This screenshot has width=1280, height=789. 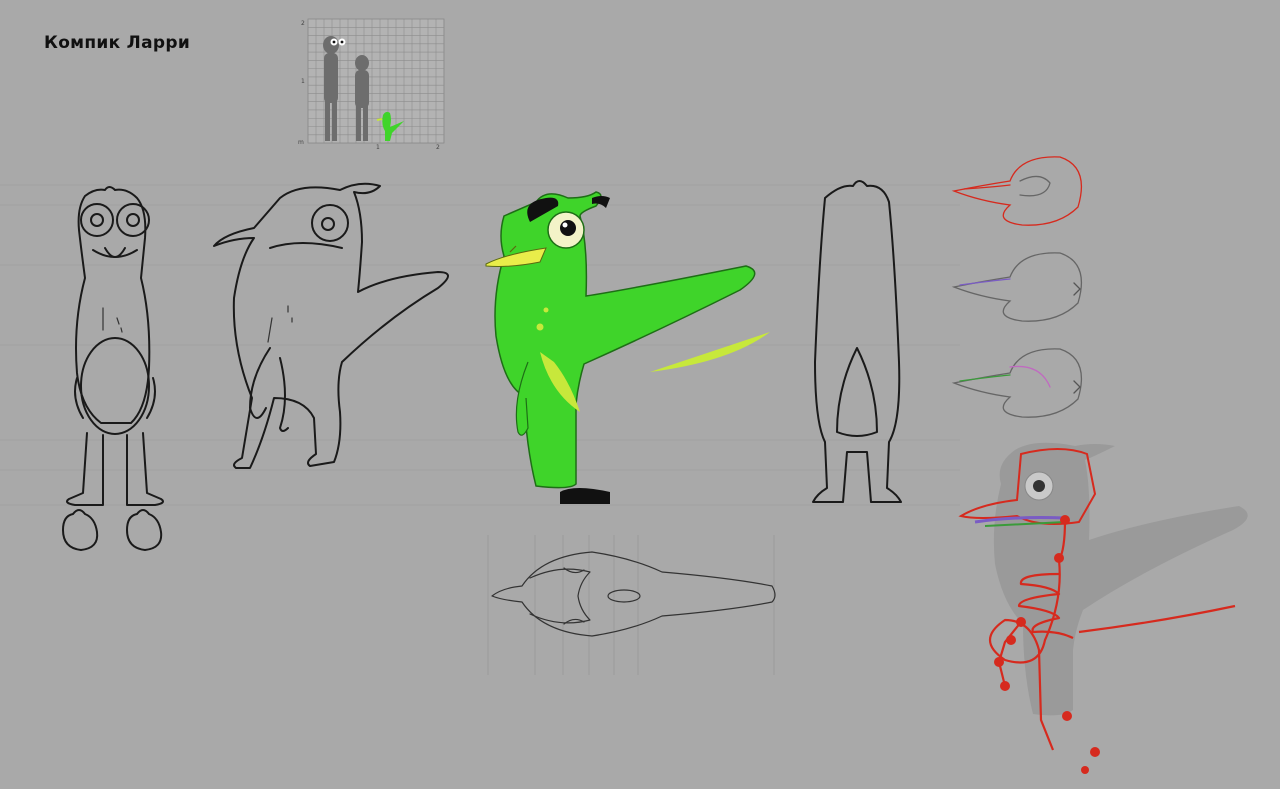 What do you see at coordinates (1103, 608) in the screenshot?
I see `character-skeleton-red-icon` at bounding box center [1103, 608].